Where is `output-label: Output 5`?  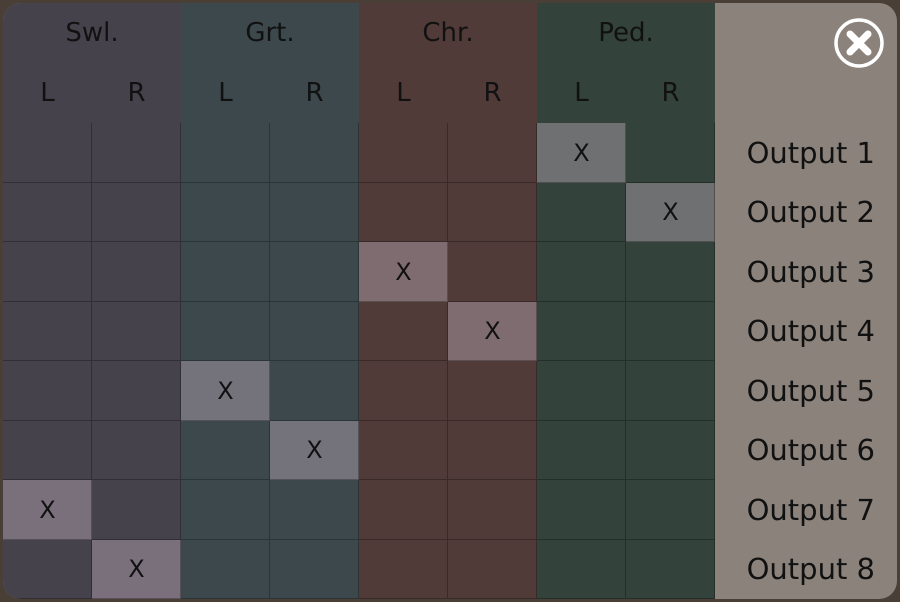
output-label: Output 5 is located at coordinates (811, 391).